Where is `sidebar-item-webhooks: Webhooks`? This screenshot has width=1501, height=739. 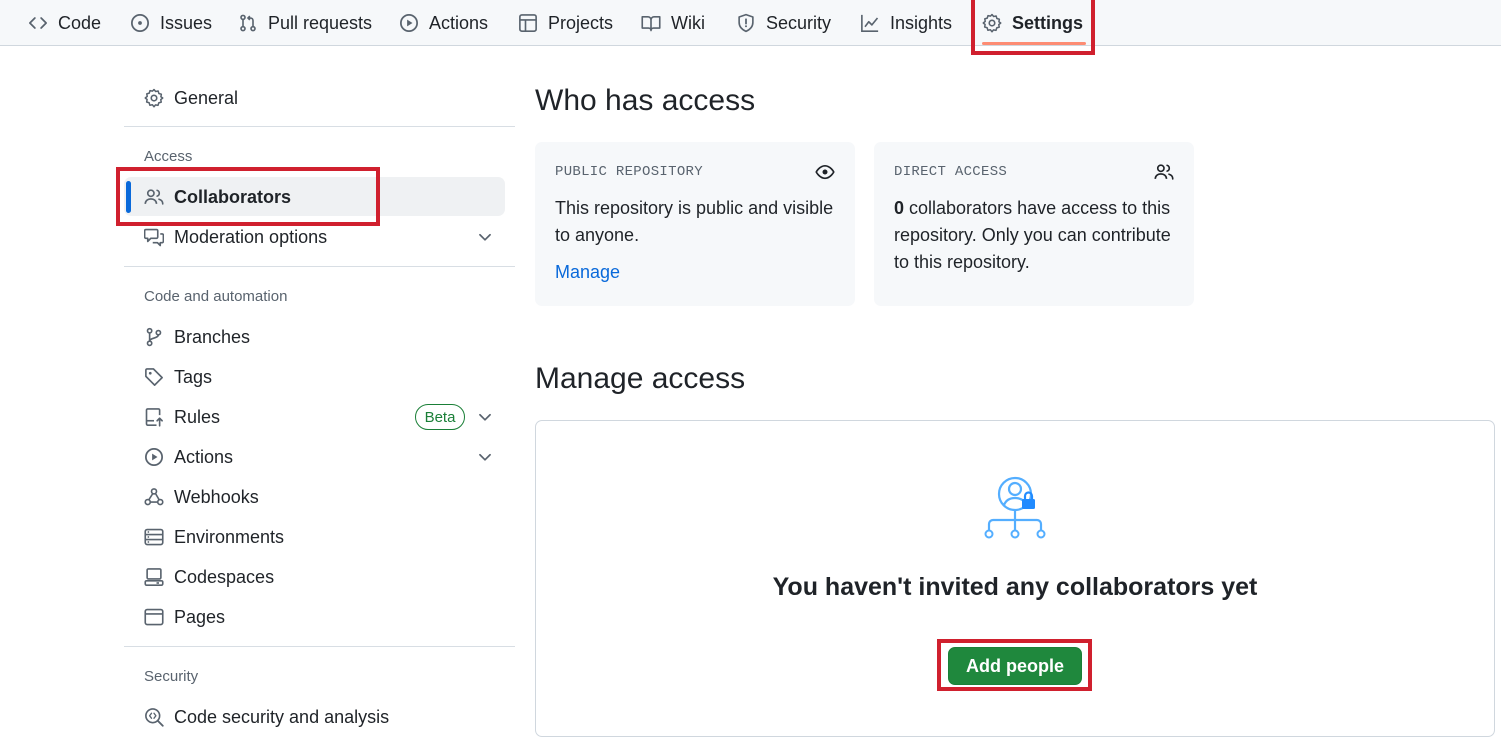
sidebar-item-webhooks: Webhooks is located at coordinates (324, 497).